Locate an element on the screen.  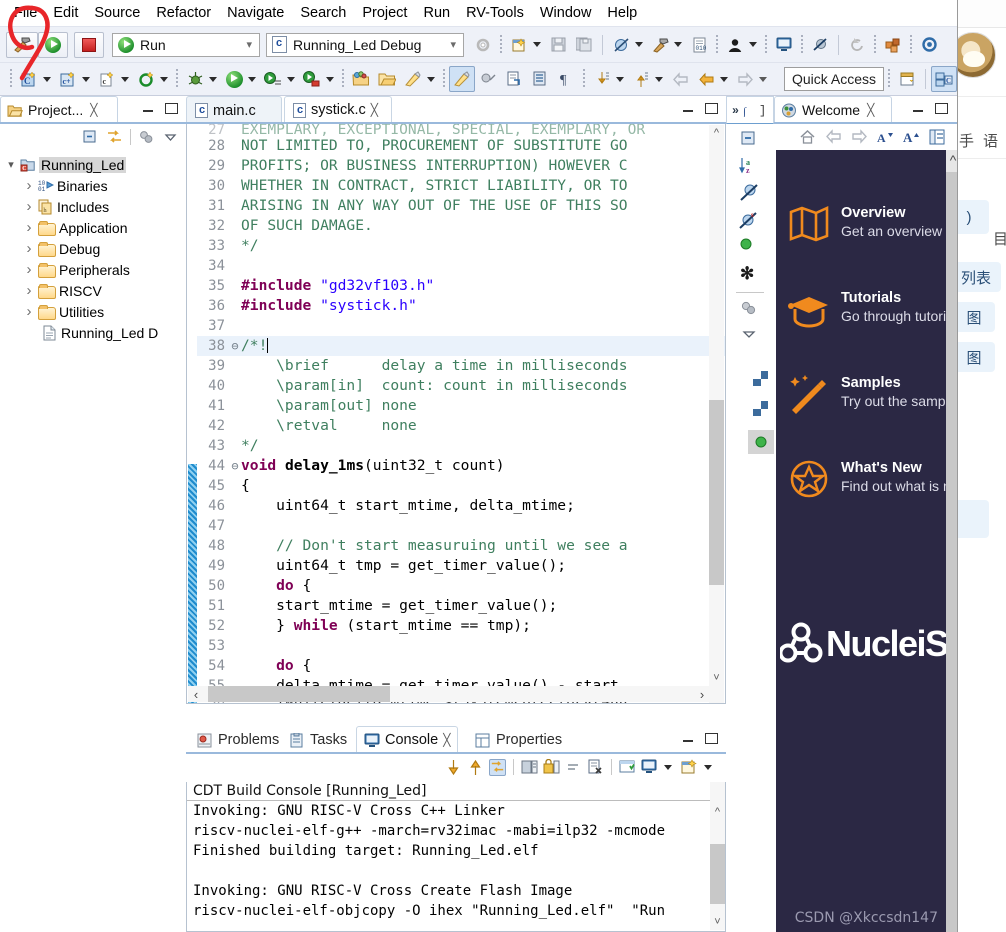
welcome-item-samples: Samples Try out the samples is located at coordinates (866, 394).